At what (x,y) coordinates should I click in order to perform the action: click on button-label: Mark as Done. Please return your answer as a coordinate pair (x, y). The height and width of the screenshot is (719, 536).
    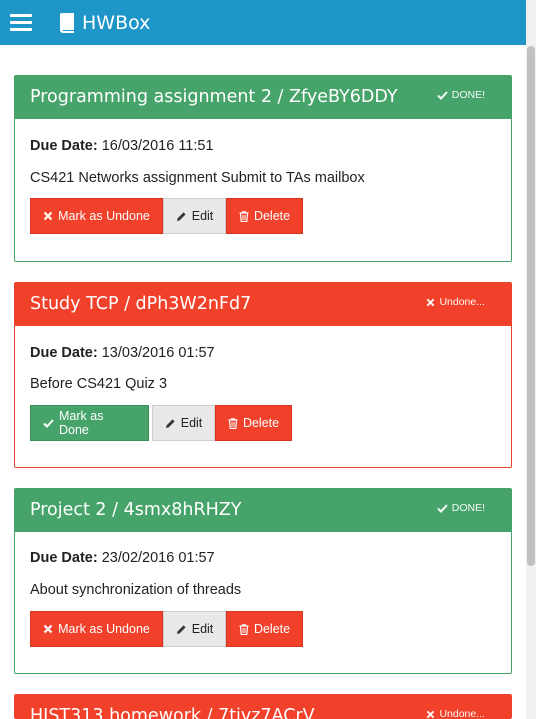
    Looking at the image, I should click on (81, 423).